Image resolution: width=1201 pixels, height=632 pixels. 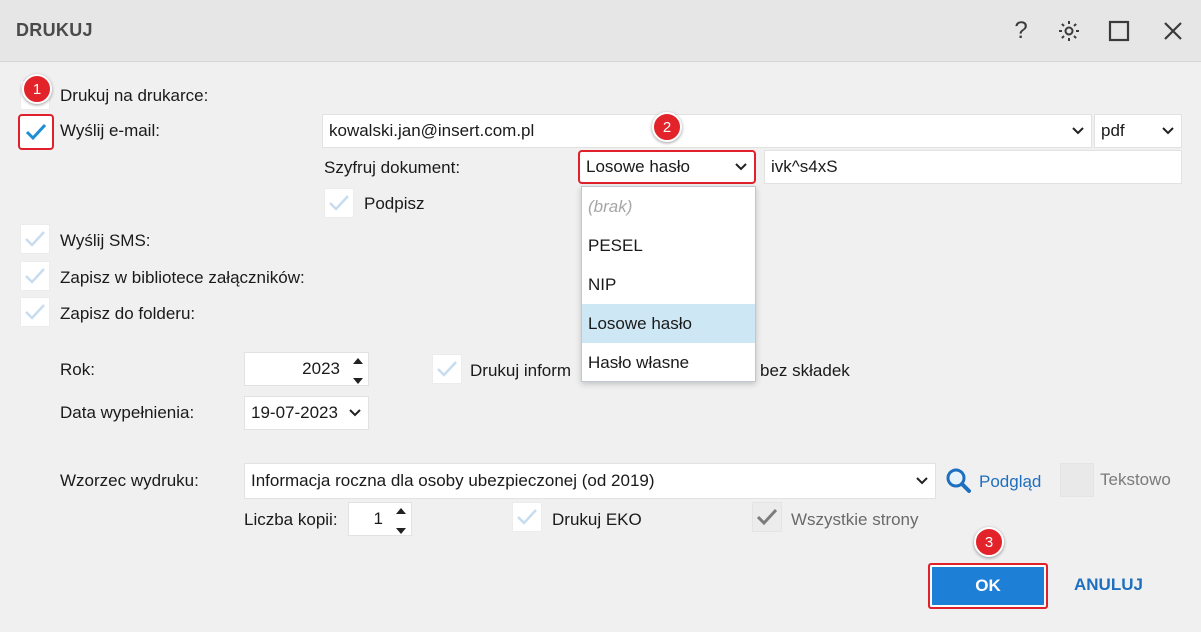 I want to click on step-badge-1: 1, so click(x=37, y=89).